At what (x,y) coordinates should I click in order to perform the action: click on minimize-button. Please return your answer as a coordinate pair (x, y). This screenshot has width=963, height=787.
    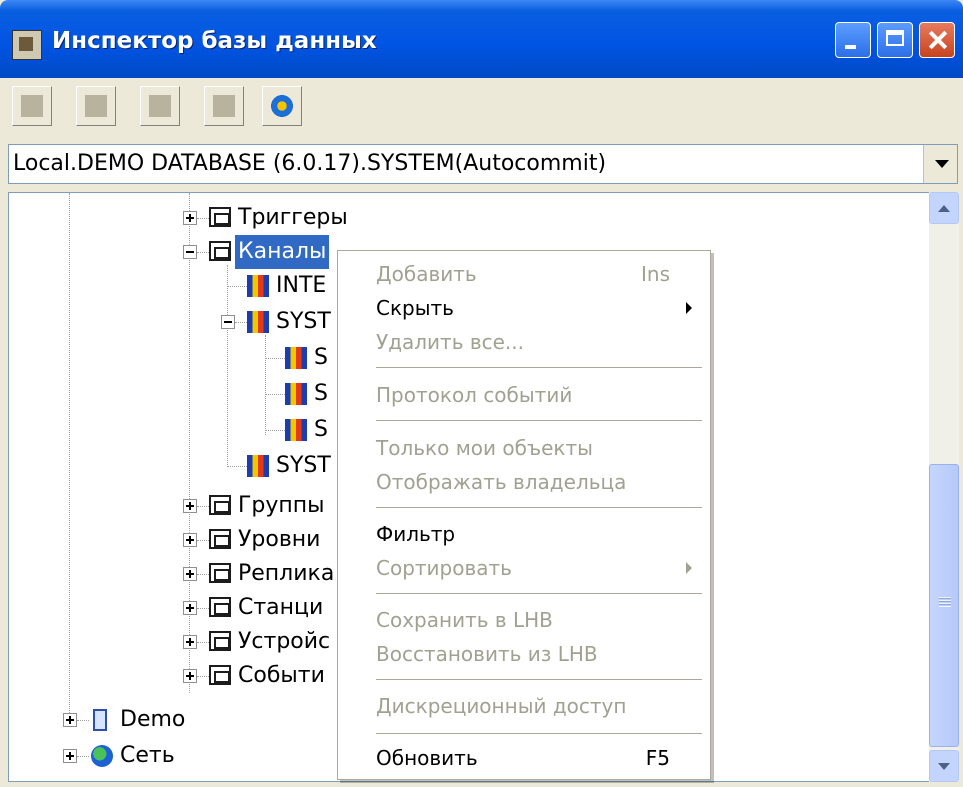
    Looking at the image, I should click on (853, 40).